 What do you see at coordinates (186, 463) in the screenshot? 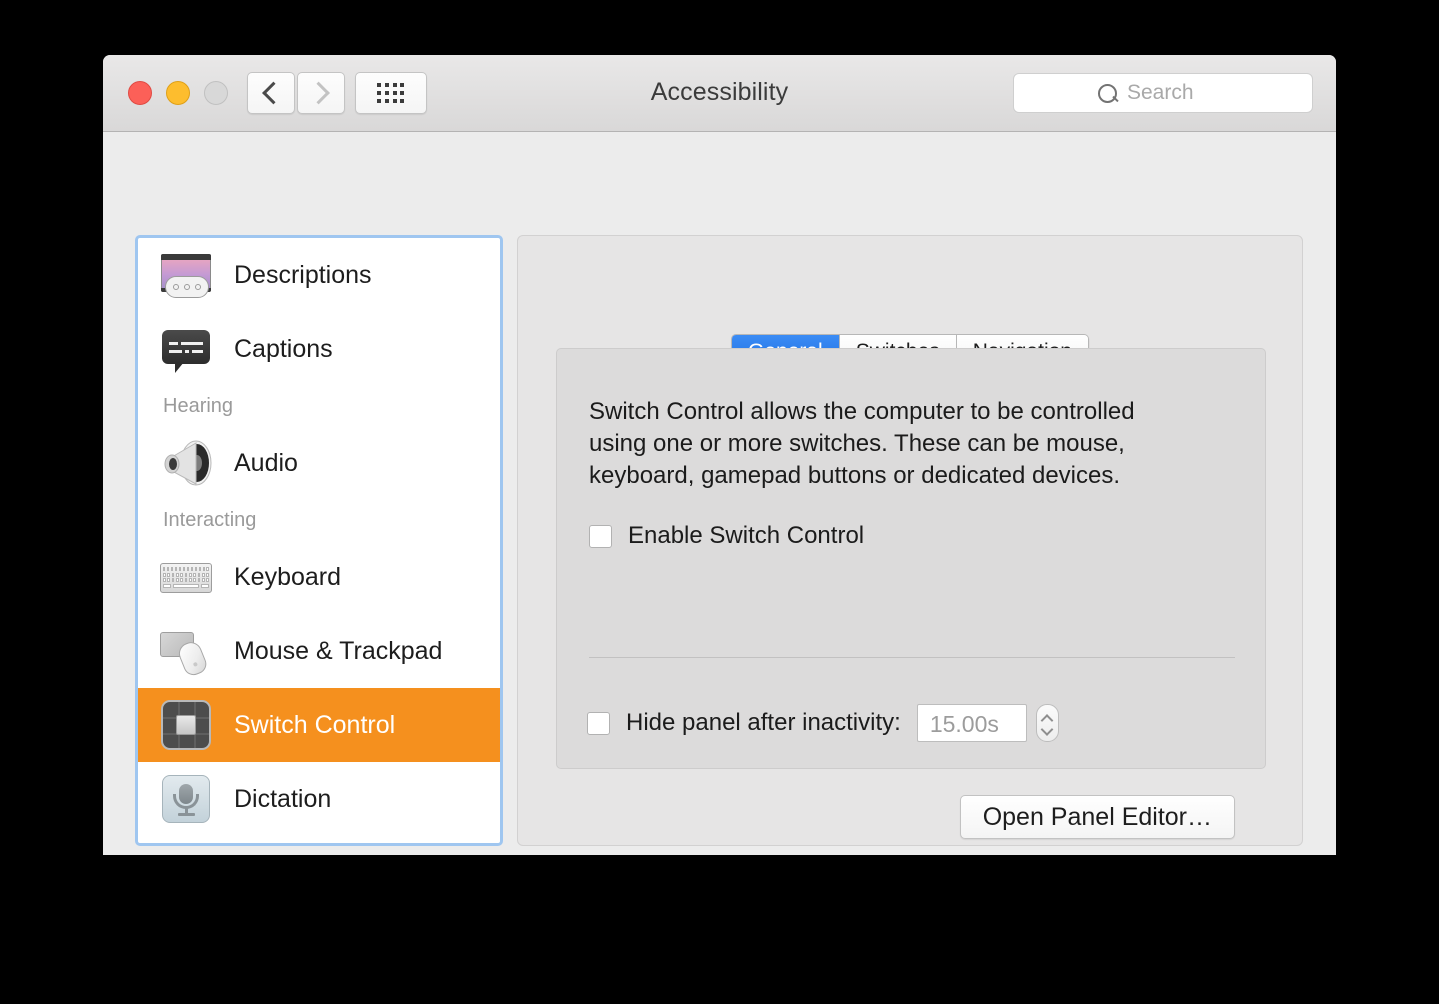
I see `audio-icon` at bounding box center [186, 463].